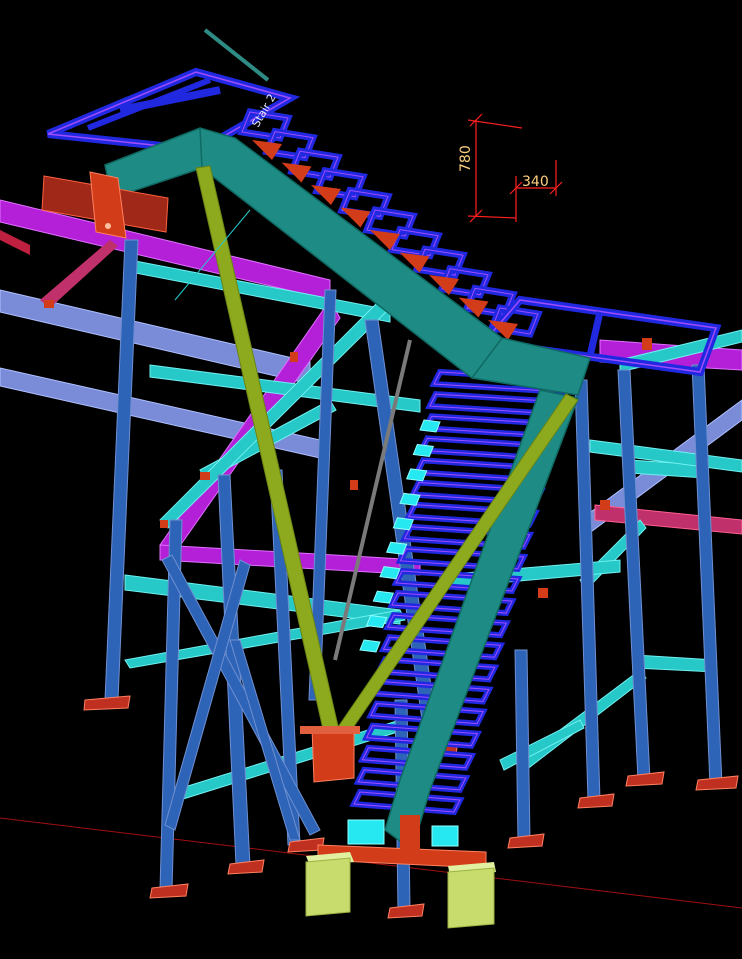  What do you see at coordinates (605, 505) in the screenshot?
I see `conn-plate-g` at bounding box center [605, 505].